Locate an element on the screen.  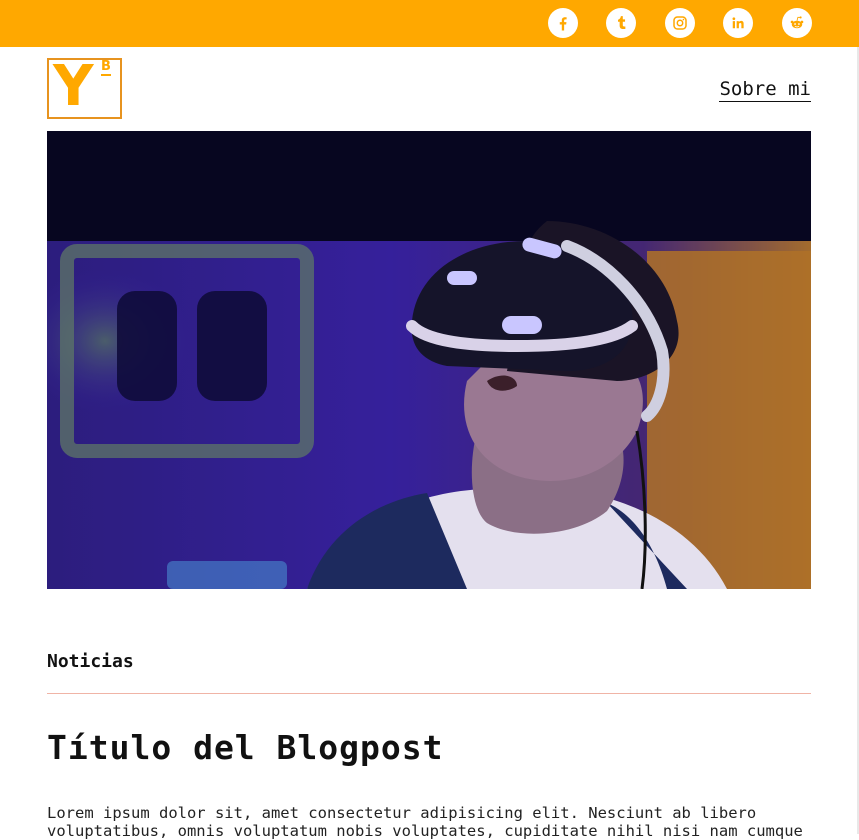
tumblr-link is located at coordinates (621, 23).